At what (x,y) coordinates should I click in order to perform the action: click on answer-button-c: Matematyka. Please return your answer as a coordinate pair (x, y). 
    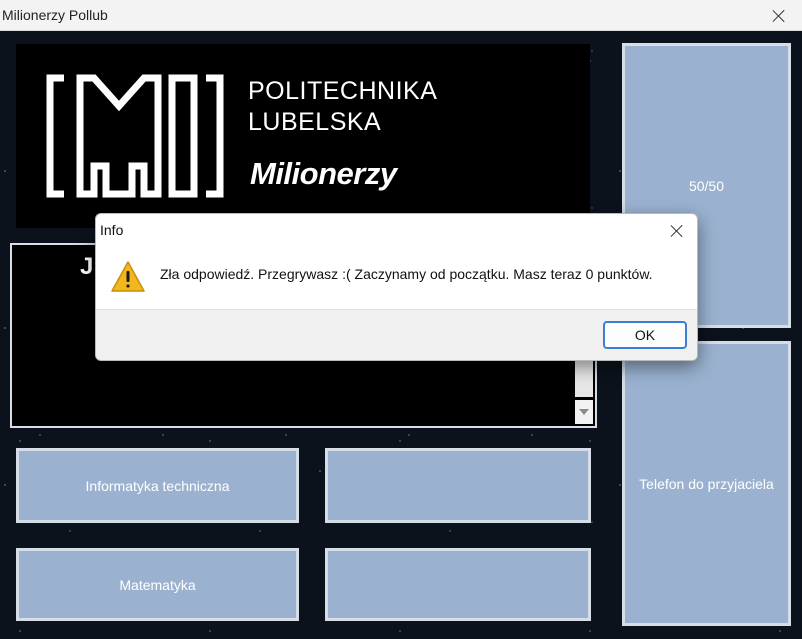
    Looking at the image, I should click on (157, 584).